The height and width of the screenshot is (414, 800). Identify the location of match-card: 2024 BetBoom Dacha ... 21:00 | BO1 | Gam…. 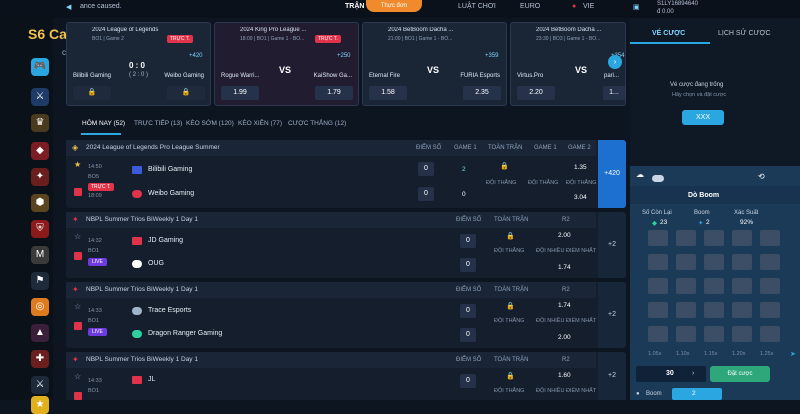
(434, 64).